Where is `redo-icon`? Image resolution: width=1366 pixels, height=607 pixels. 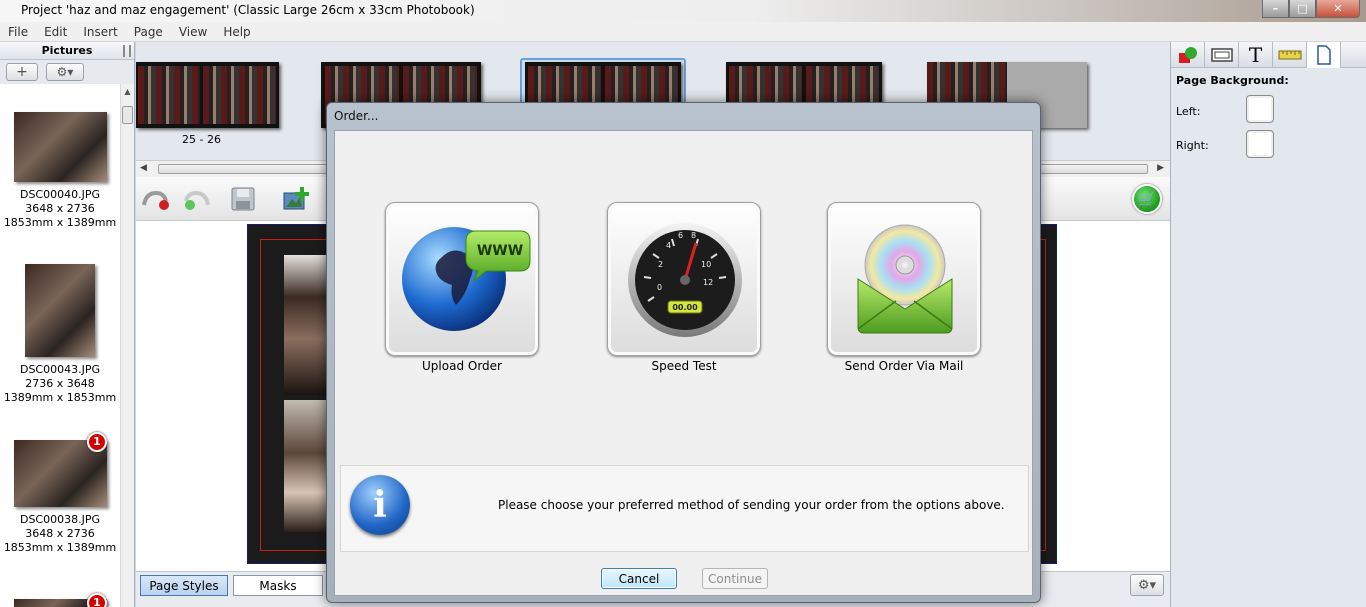
redo-icon is located at coordinates (197, 199).